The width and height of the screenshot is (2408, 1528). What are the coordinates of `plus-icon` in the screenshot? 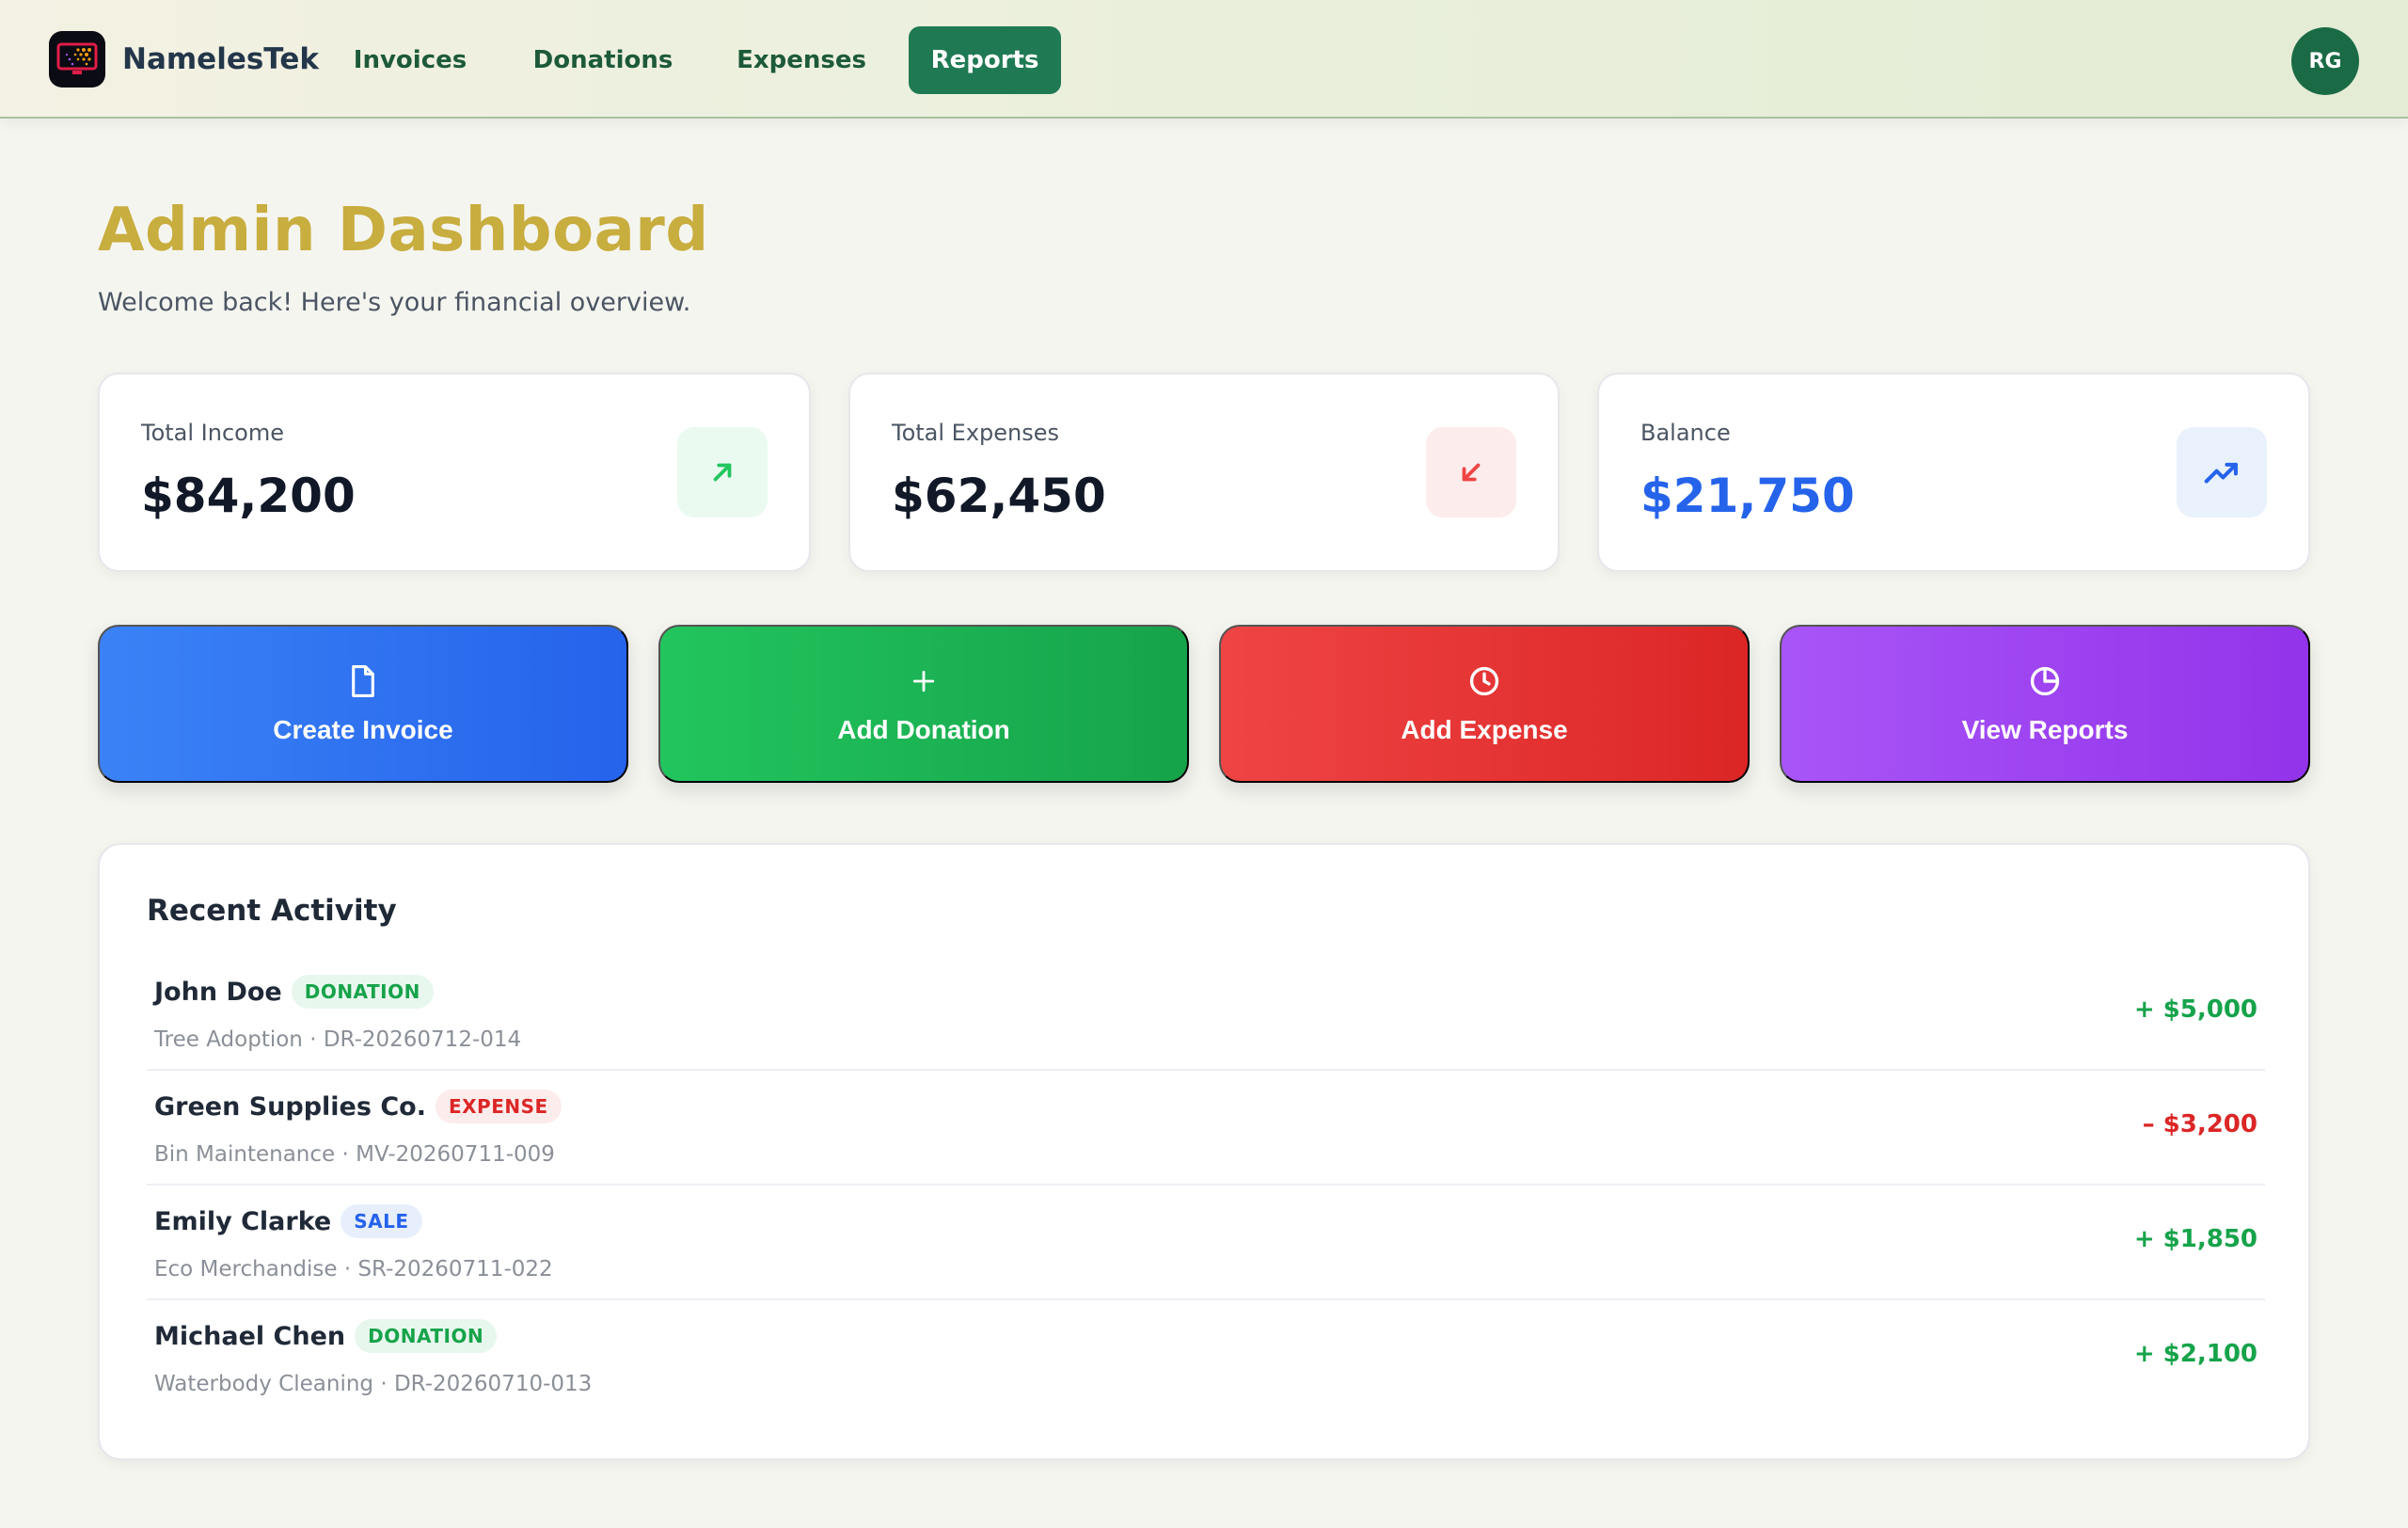 It's located at (924, 681).